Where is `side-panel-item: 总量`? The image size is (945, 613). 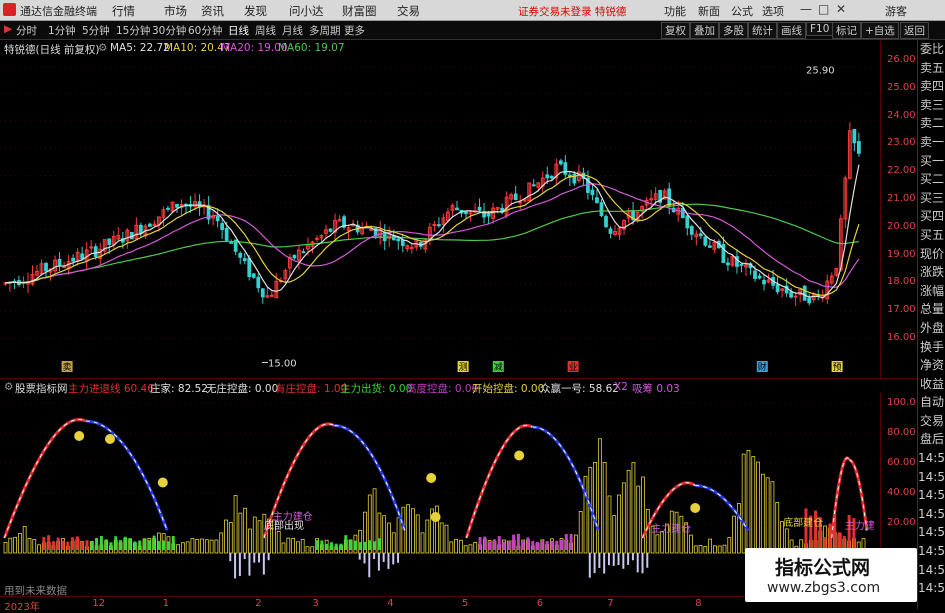 side-panel-item: 总量 is located at coordinates (931, 309).